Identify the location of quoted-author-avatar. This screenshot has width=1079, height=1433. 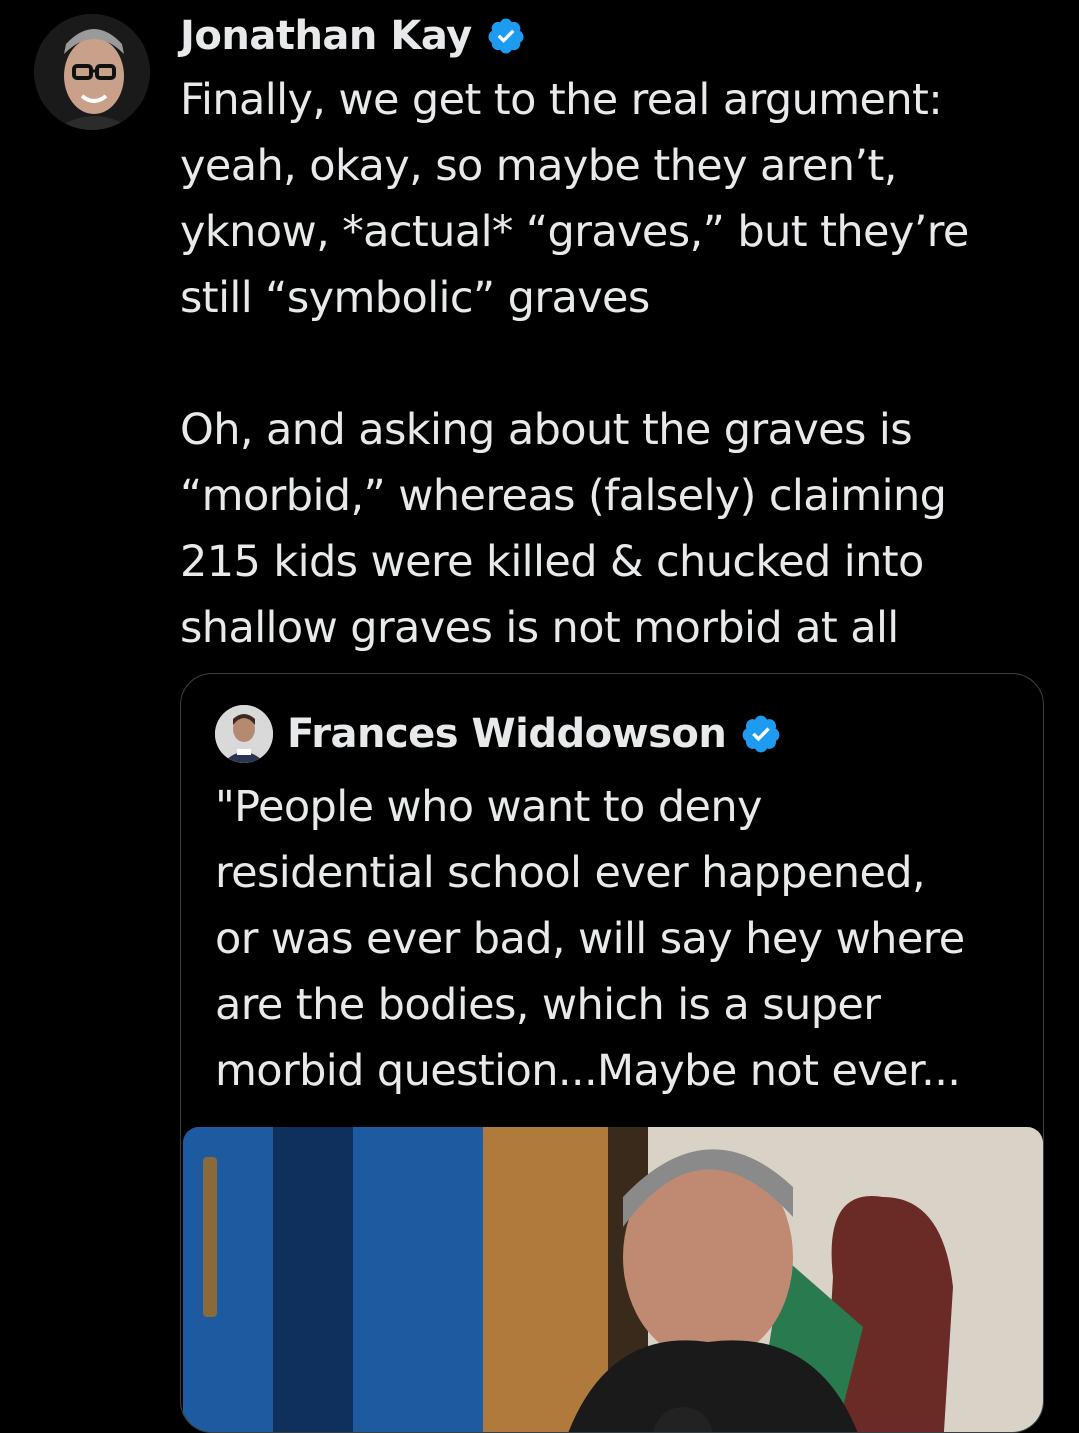
(244, 734).